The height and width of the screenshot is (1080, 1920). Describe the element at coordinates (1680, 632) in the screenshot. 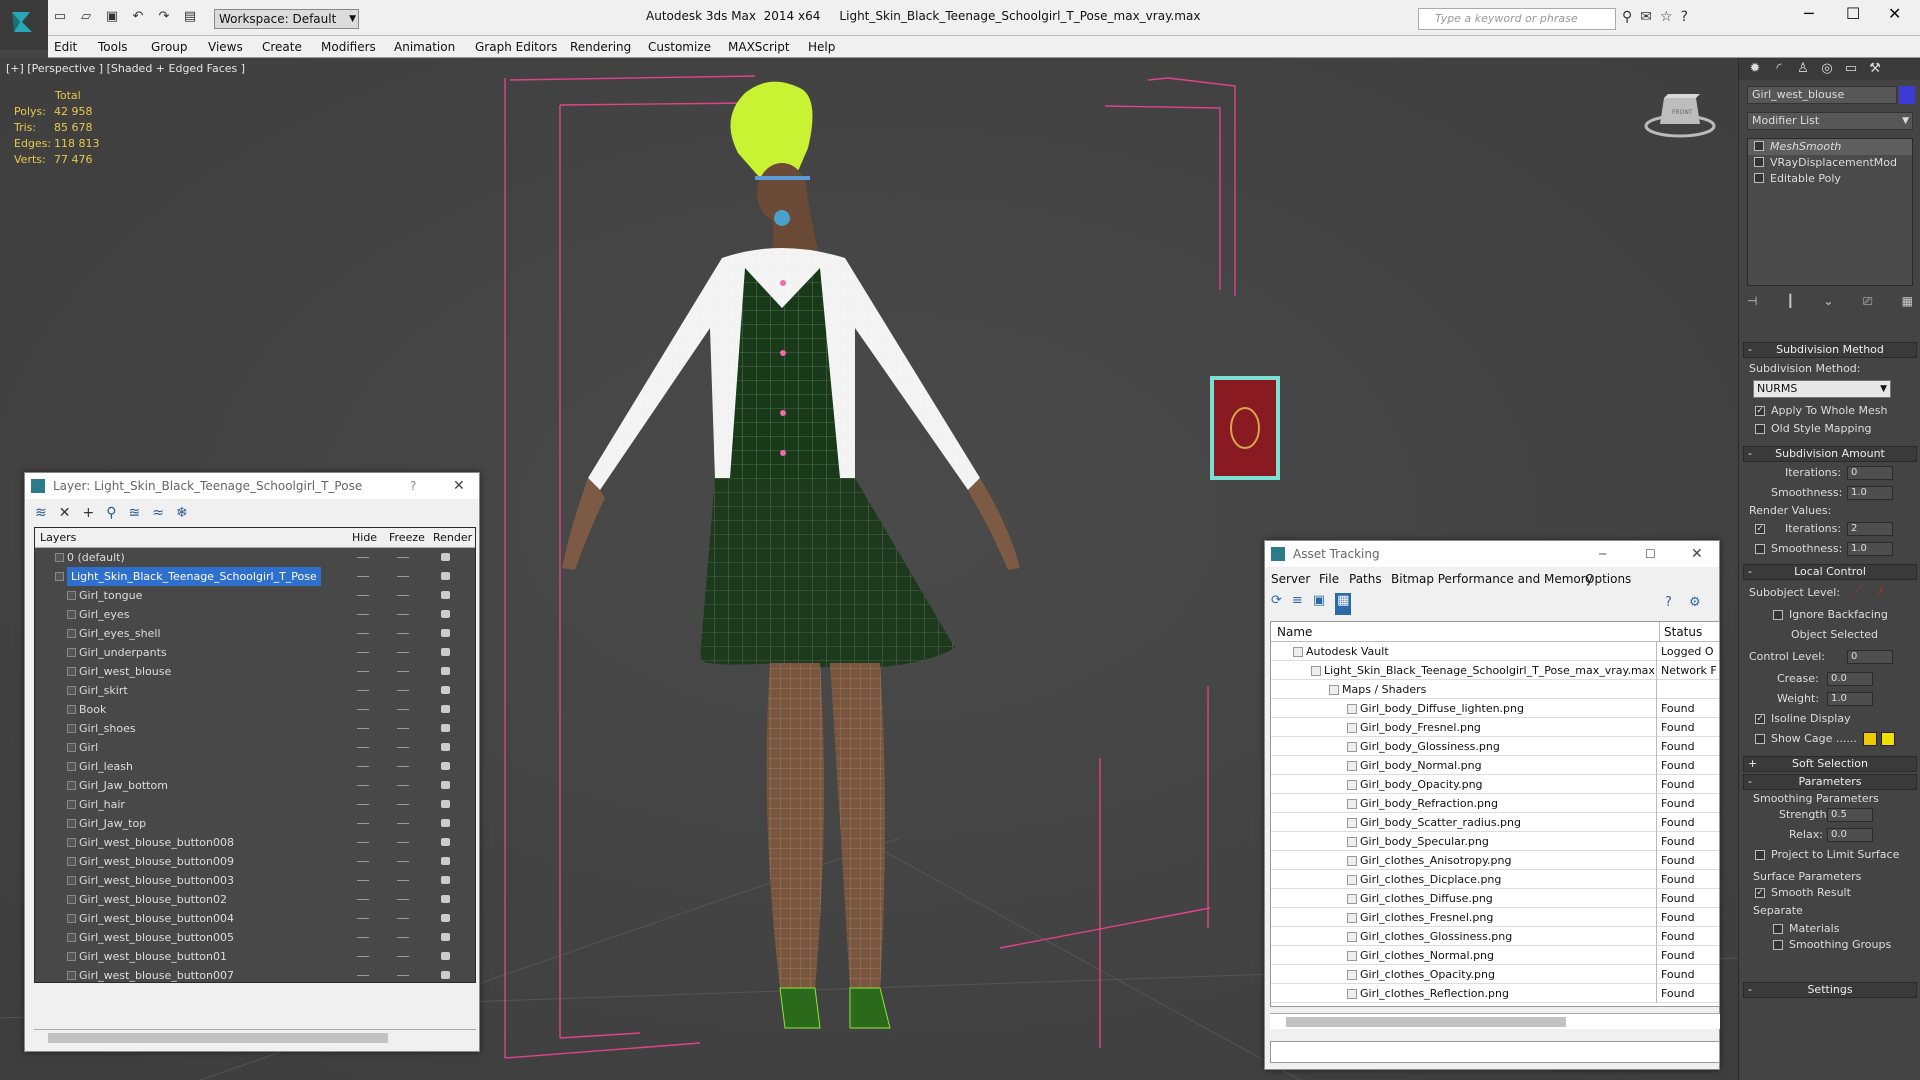

I see `column-header-status: Status` at that location.